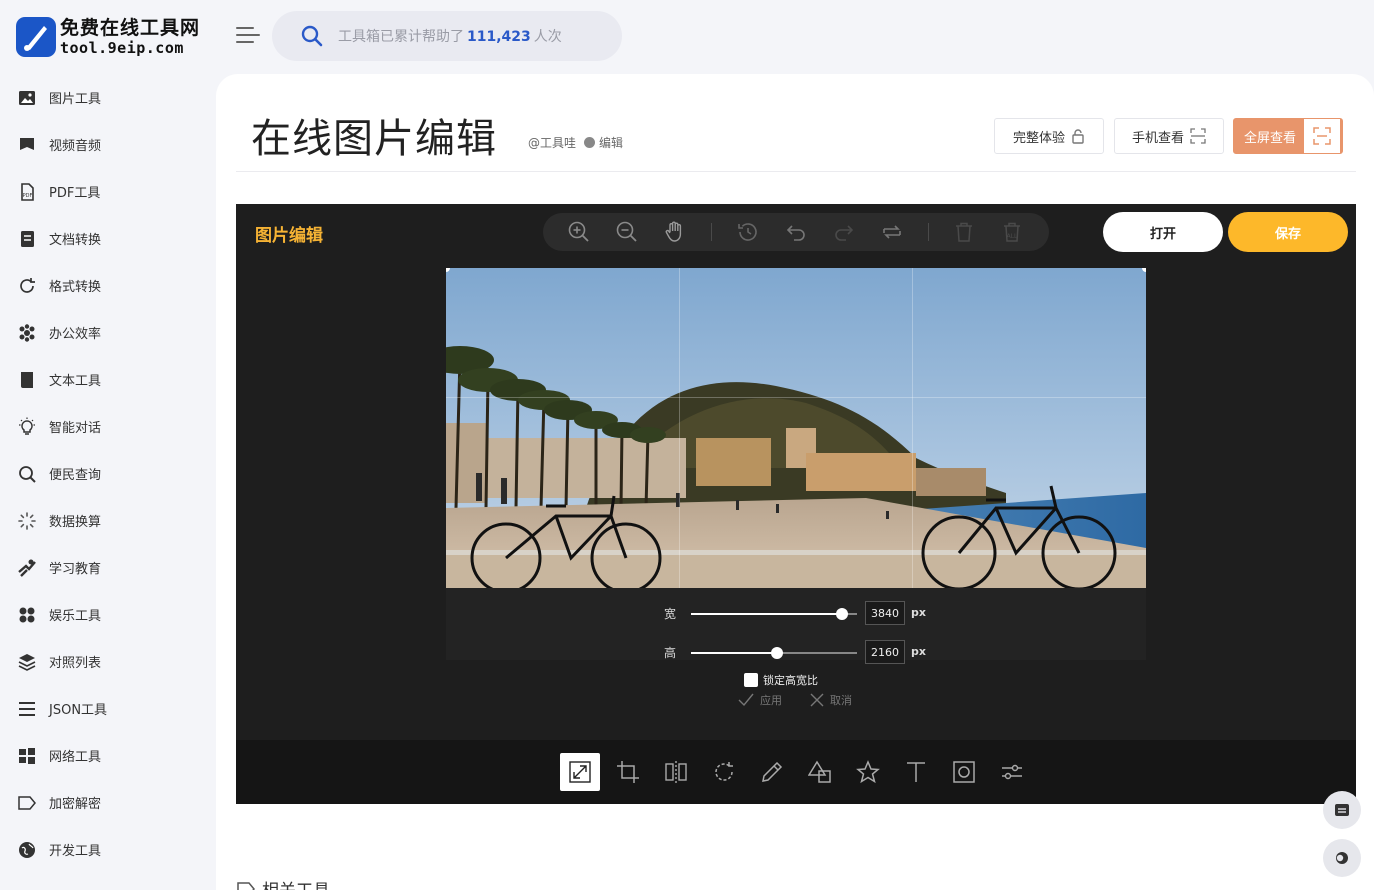 This screenshot has width=1374, height=890. What do you see at coordinates (670, 653) in the screenshot?
I see `height-label: 高` at bounding box center [670, 653].